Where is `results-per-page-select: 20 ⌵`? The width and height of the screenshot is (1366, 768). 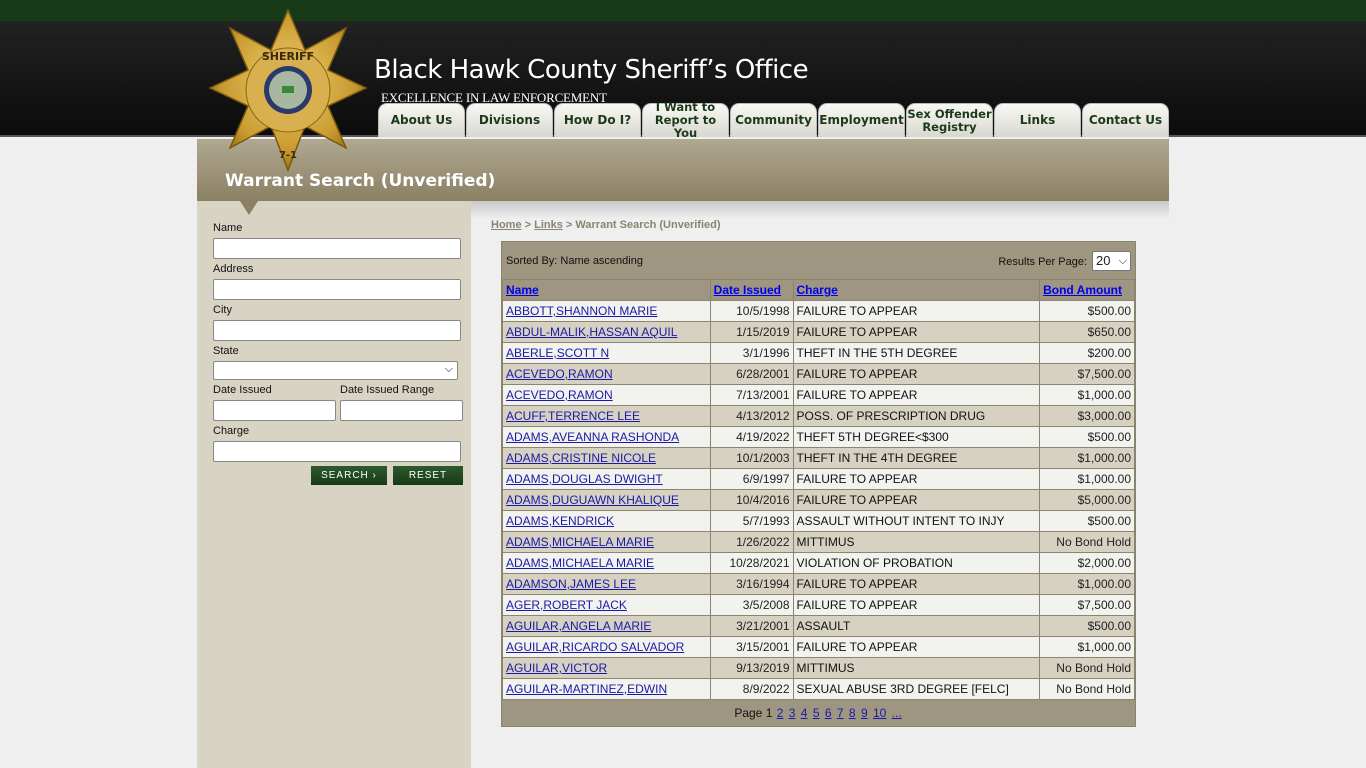 results-per-page-select: 20 ⌵ is located at coordinates (1111, 261).